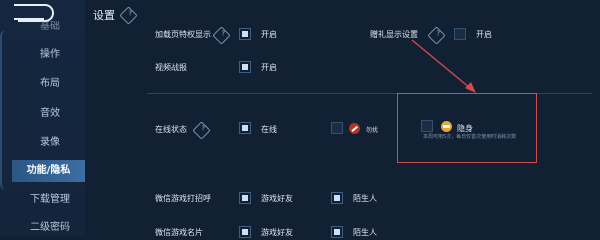 Image resolution: width=600 pixels, height=240 pixels. Describe the element at coordinates (171, 67) in the screenshot. I see `video-report-label: 视频战报` at that location.